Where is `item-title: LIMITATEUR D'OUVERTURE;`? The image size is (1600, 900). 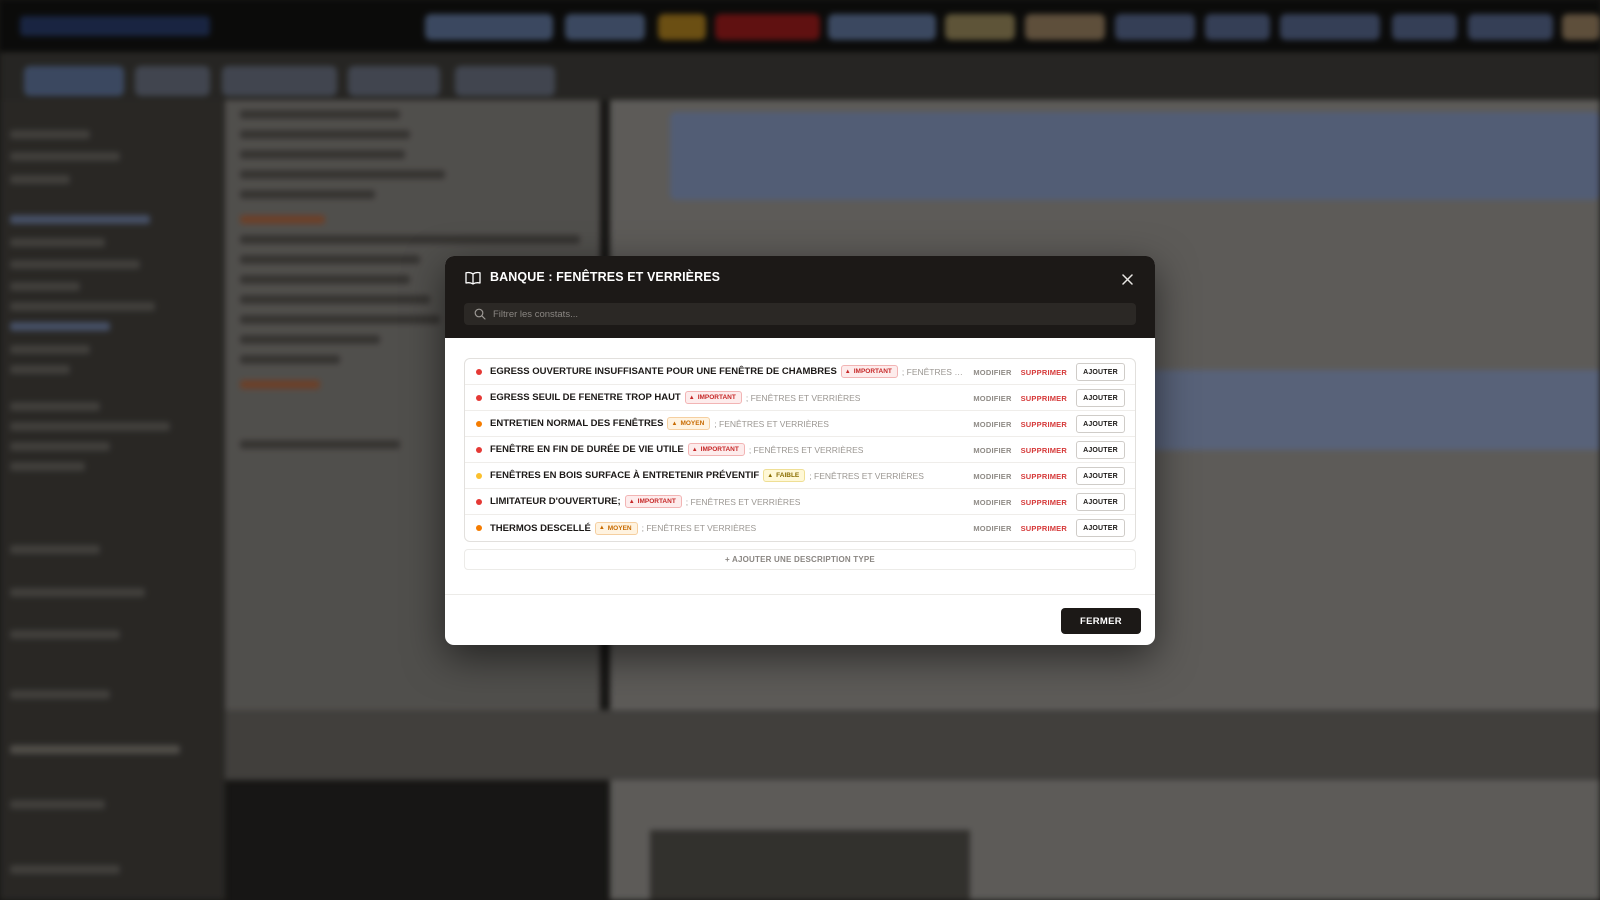
item-title: LIMITATEUR D'OUVERTURE; is located at coordinates (555, 501).